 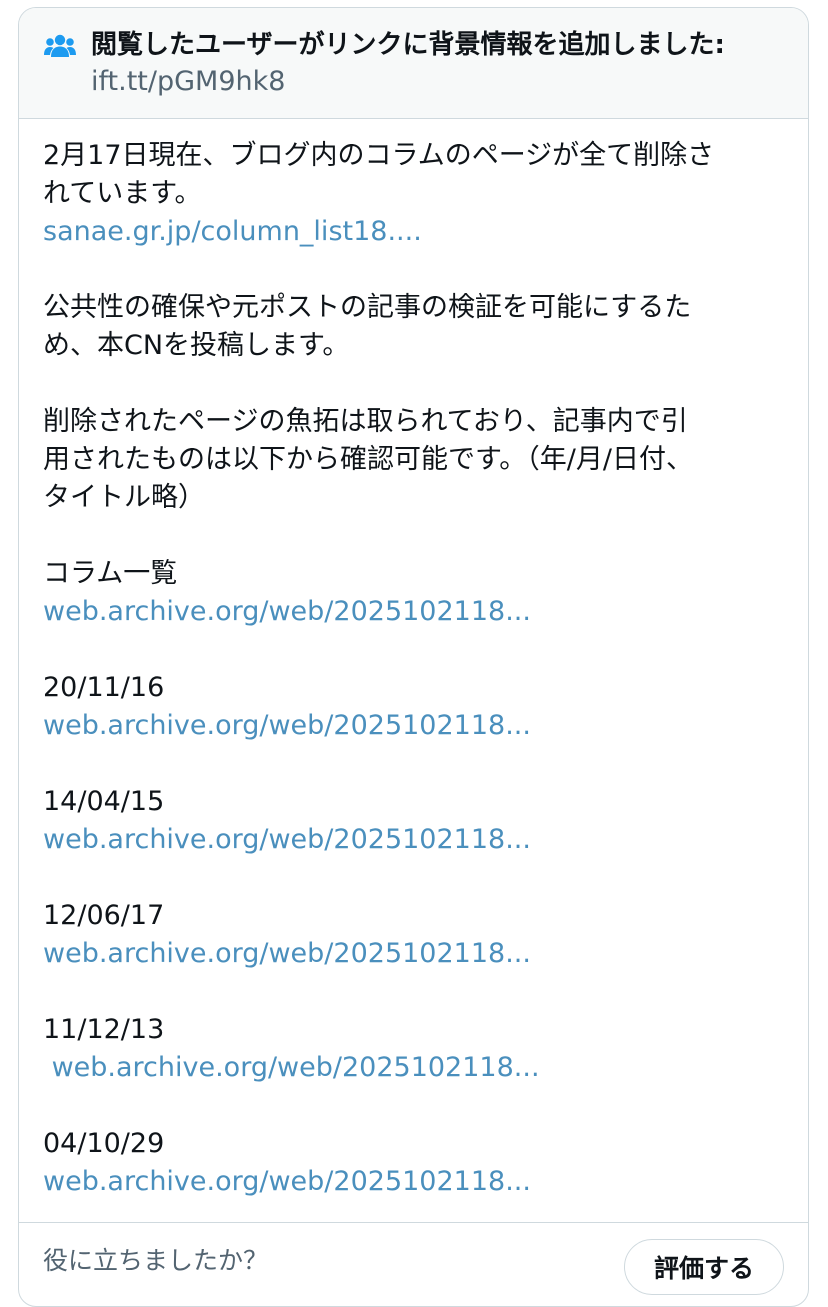 What do you see at coordinates (379, 155) in the screenshot?
I see `note-text: 2月17日現在、ブログ内のコラムのページが全て削除さ` at bounding box center [379, 155].